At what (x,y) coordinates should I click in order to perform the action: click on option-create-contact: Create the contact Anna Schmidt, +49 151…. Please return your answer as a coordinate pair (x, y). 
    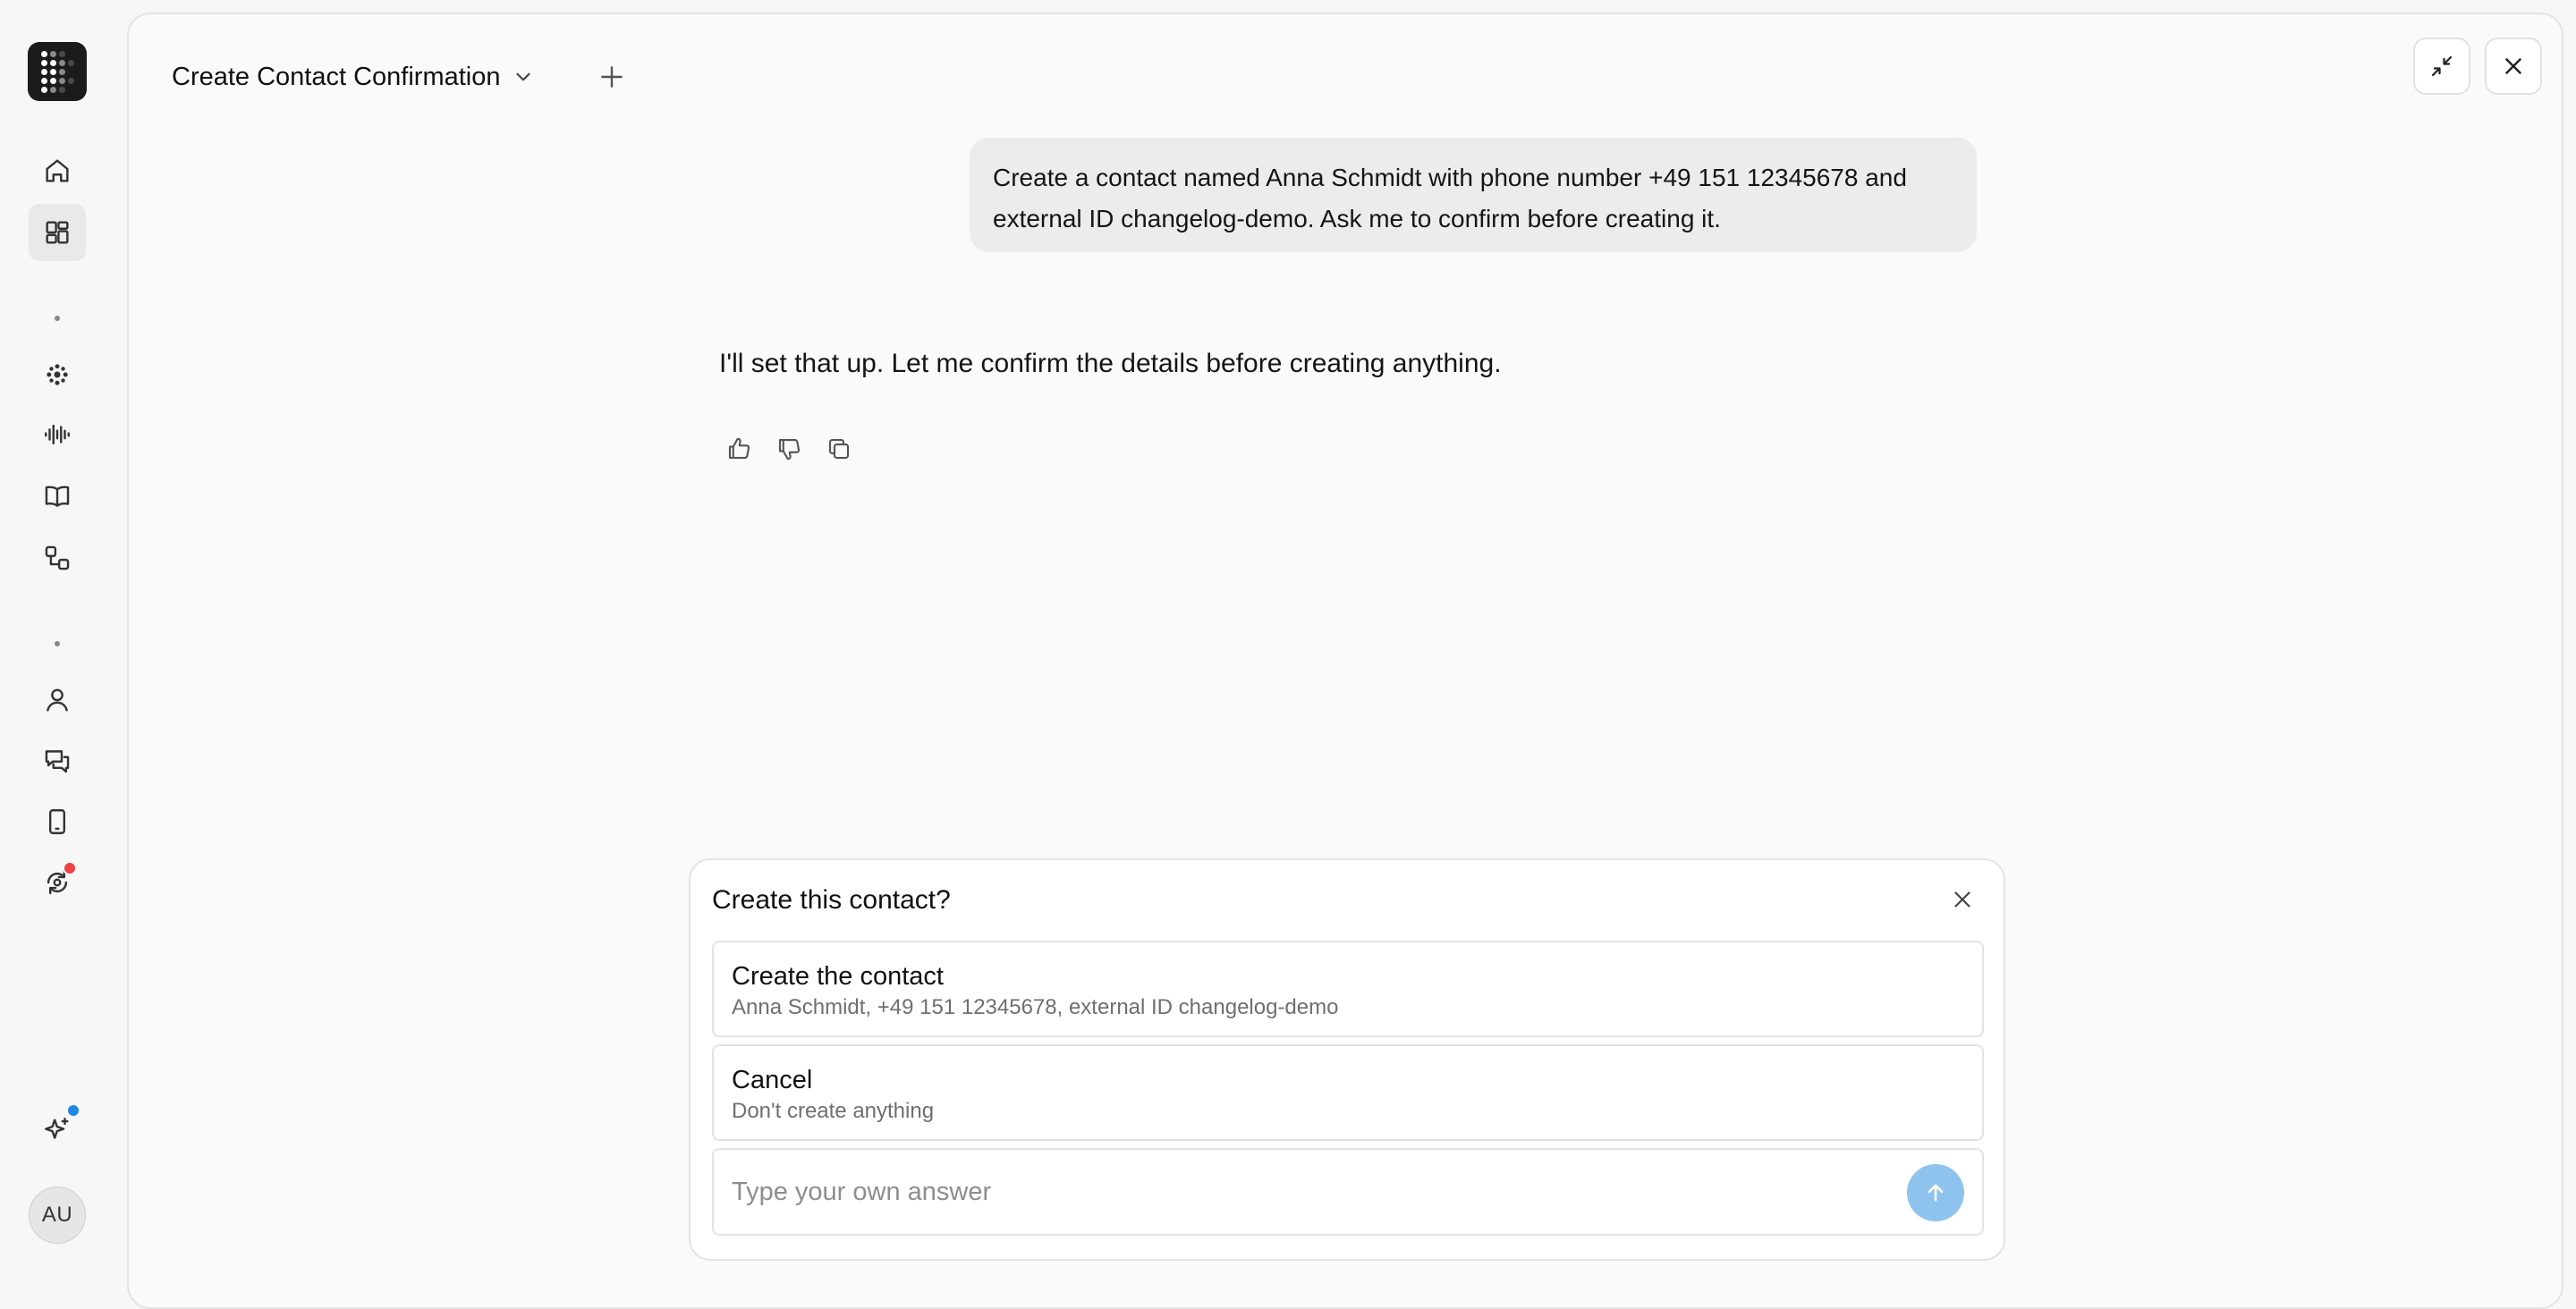
    Looking at the image, I should click on (1348, 989).